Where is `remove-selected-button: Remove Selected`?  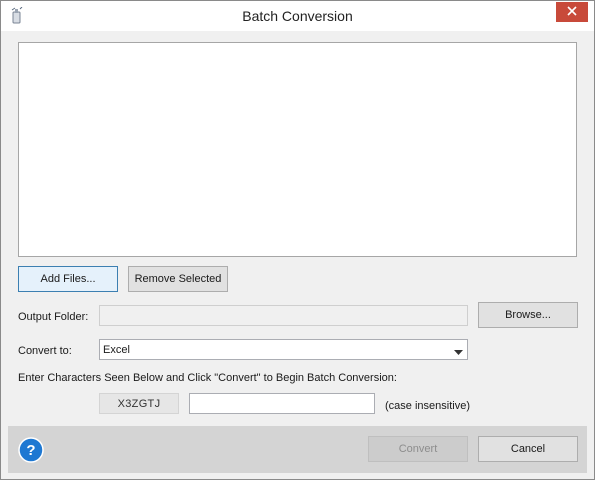
remove-selected-button: Remove Selected is located at coordinates (178, 279).